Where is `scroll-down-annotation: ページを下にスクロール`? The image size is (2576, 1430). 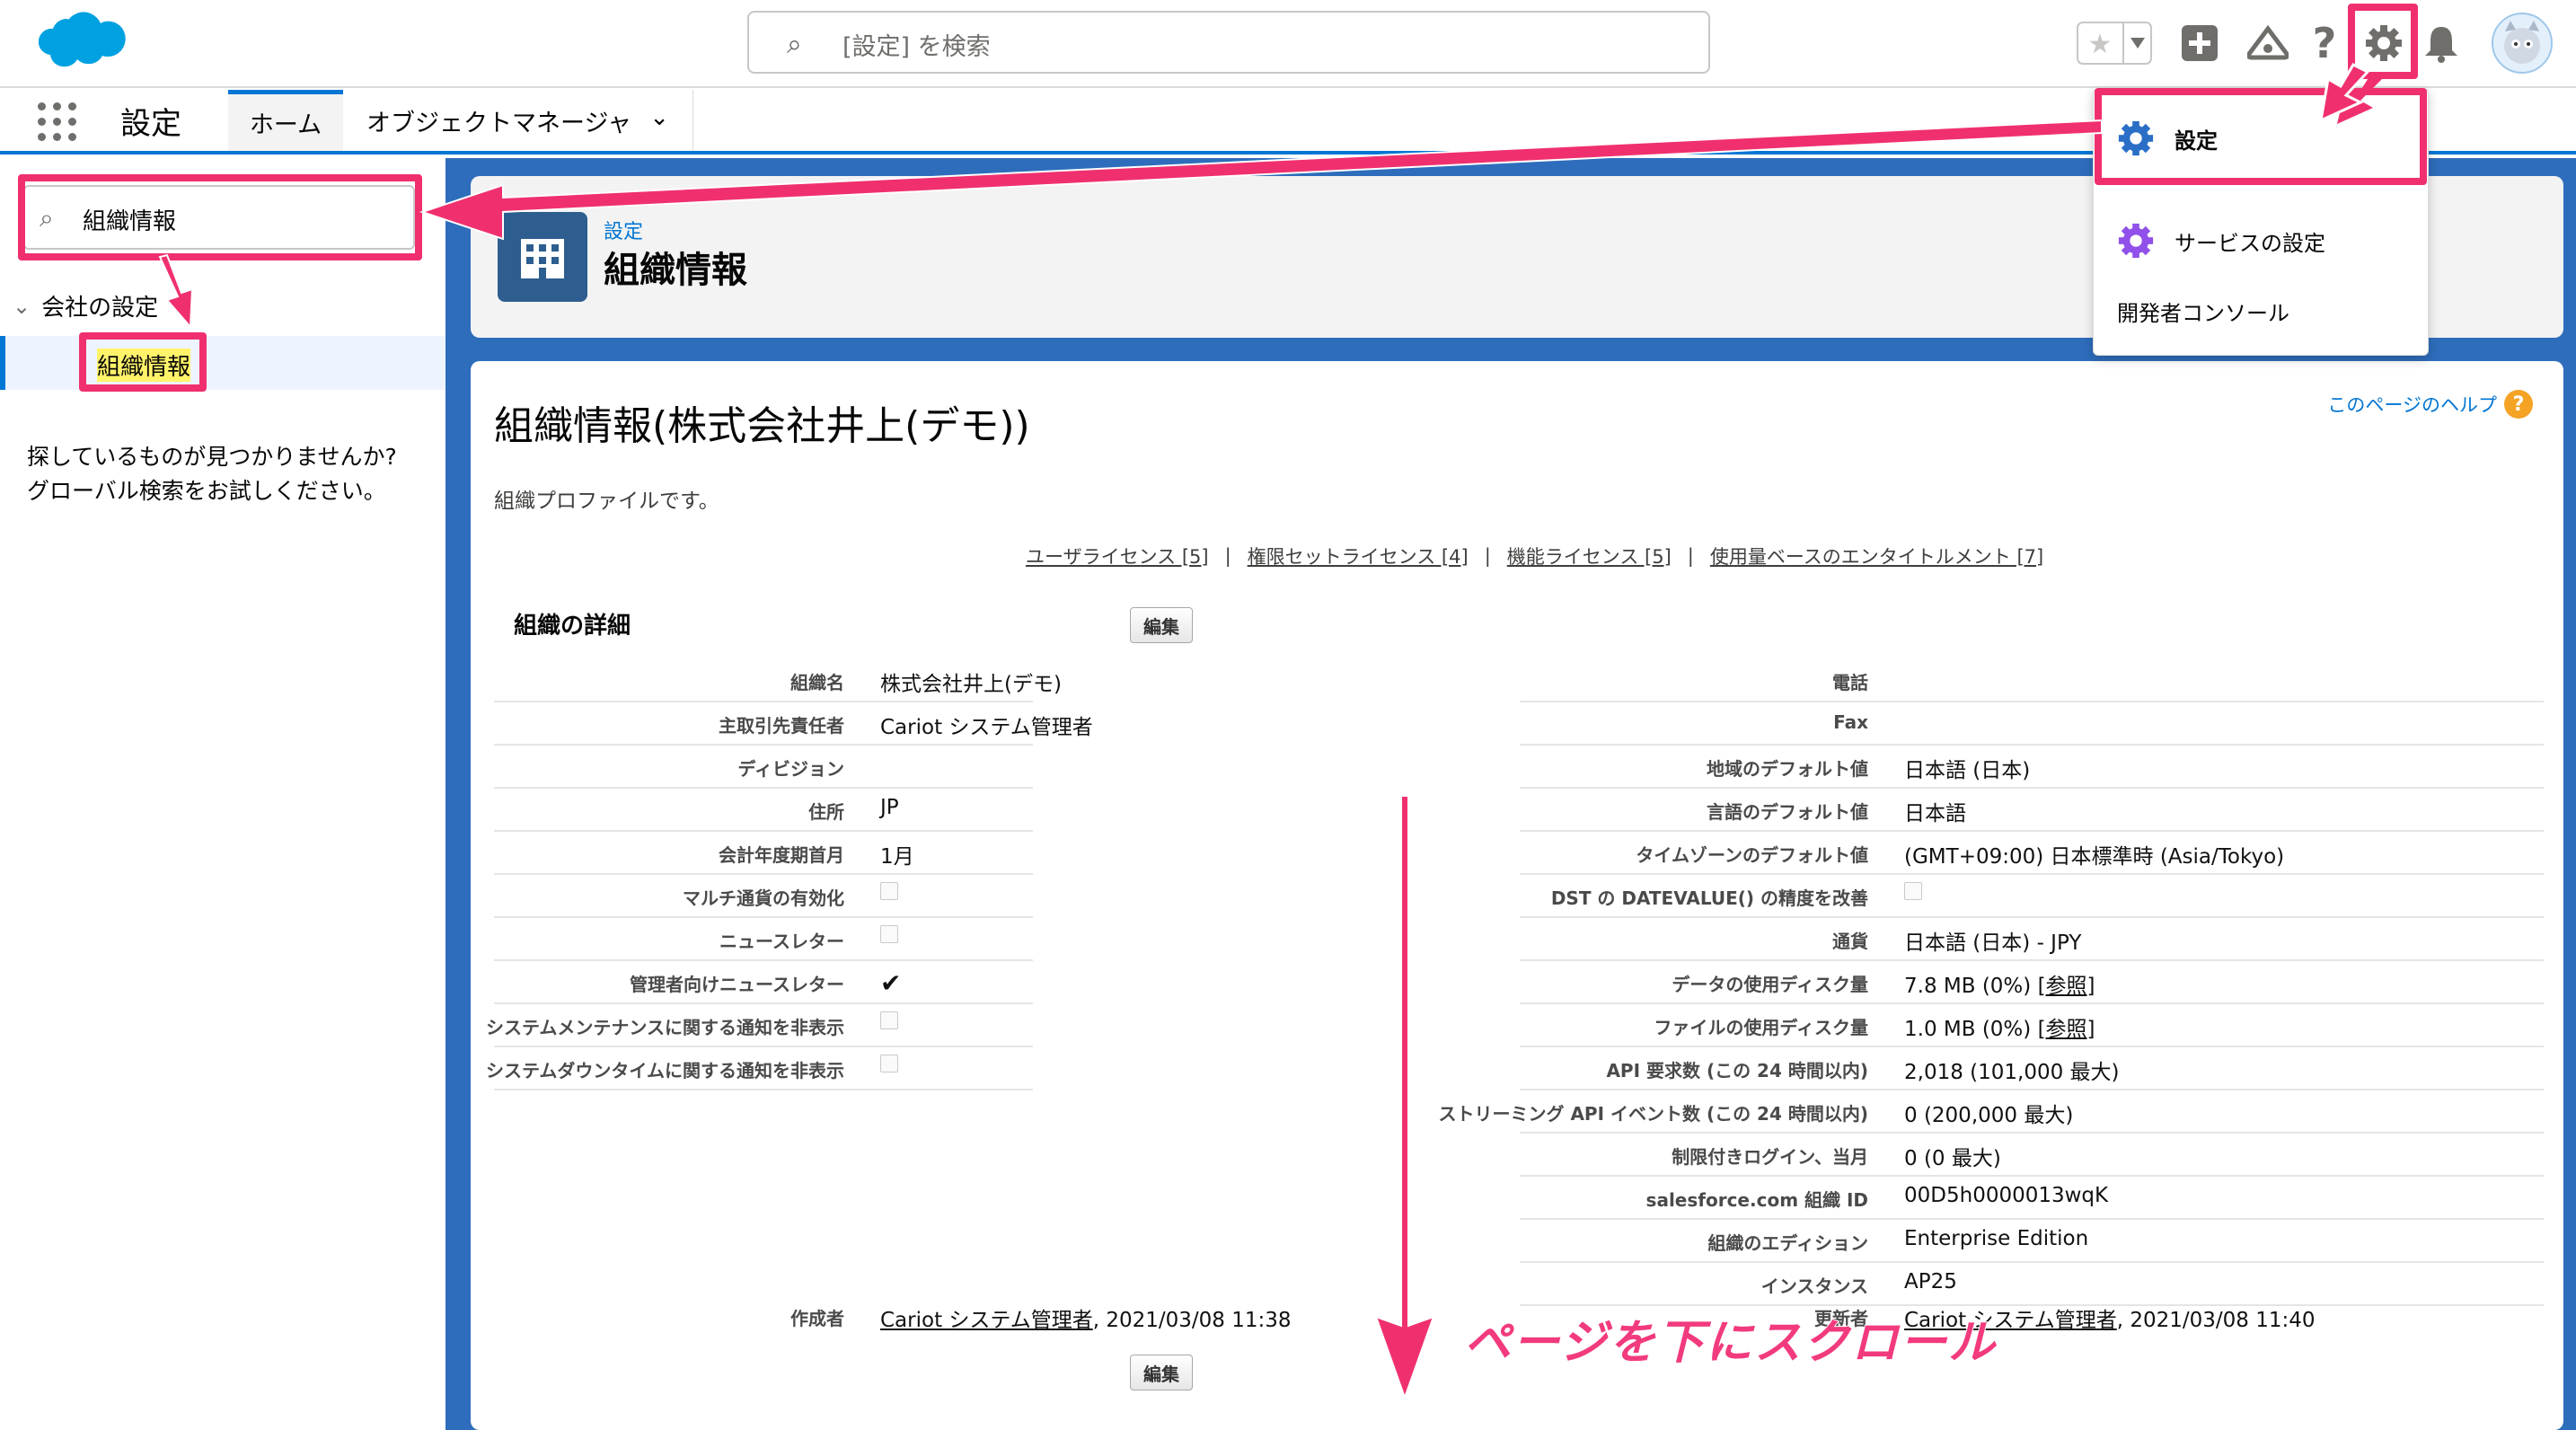 scroll-down-annotation: ページを下にスクロール is located at coordinates (1730, 1343).